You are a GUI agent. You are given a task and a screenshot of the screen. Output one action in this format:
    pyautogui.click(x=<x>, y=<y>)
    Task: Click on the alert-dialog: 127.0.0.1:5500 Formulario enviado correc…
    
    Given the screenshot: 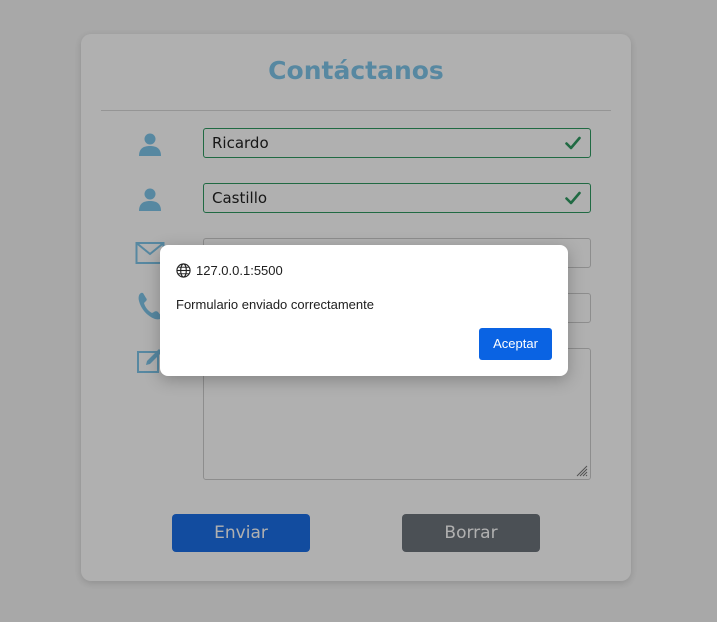 What is the action you would take?
    pyautogui.click(x=364, y=310)
    